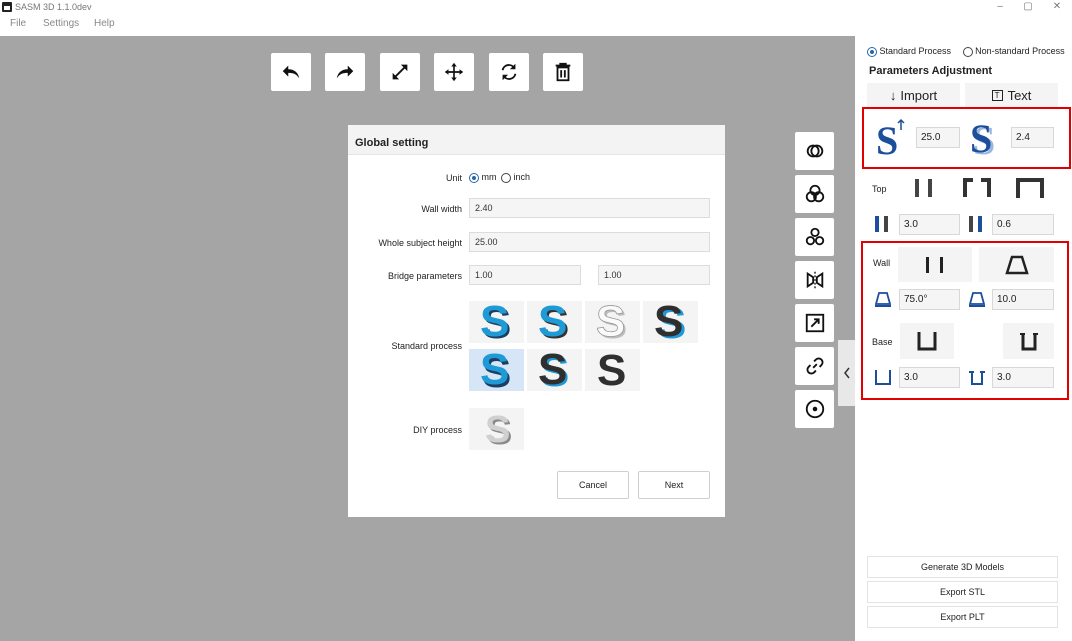 The height and width of the screenshot is (641, 1072). I want to click on fit-button, so click(814, 323).